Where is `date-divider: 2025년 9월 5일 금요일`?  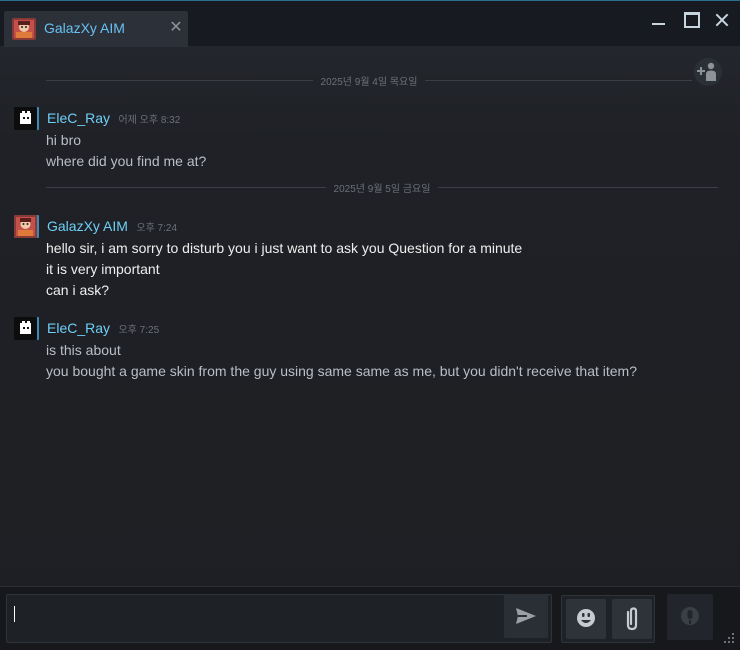
date-divider: 2025년 9월 5일 금요일 is located at coordinates (382, 187).